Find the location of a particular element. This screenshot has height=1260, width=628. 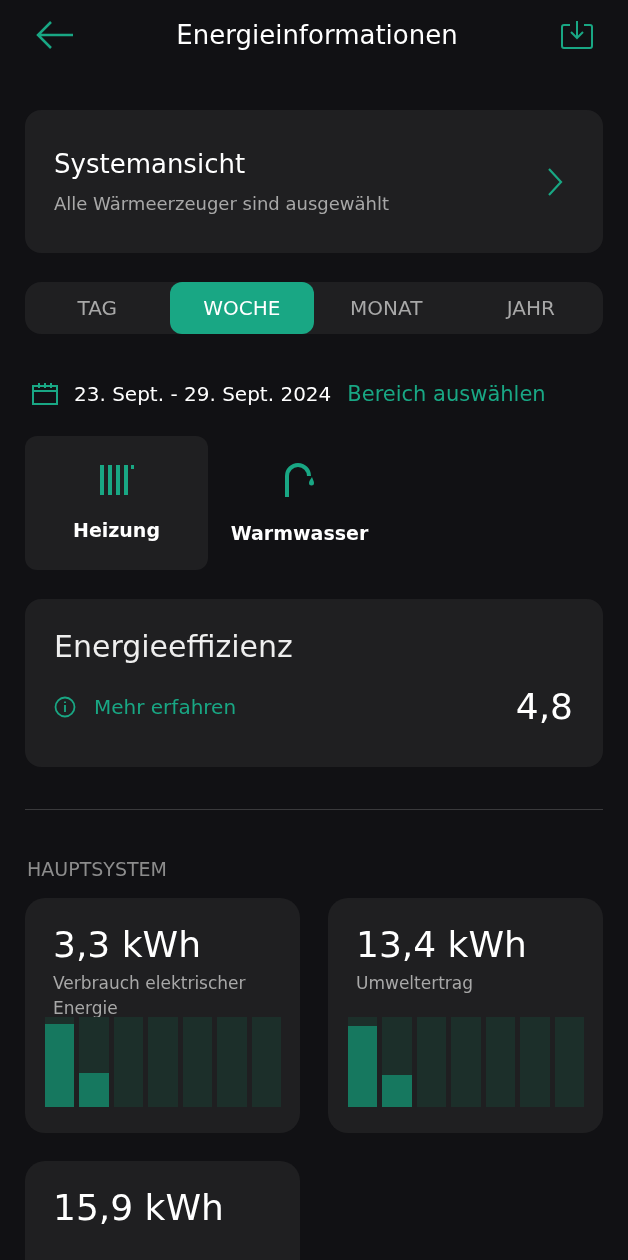

card-subtitle: Alle Wärmeerzeuger sind ausgewählt is located at coordinates (221, 203).